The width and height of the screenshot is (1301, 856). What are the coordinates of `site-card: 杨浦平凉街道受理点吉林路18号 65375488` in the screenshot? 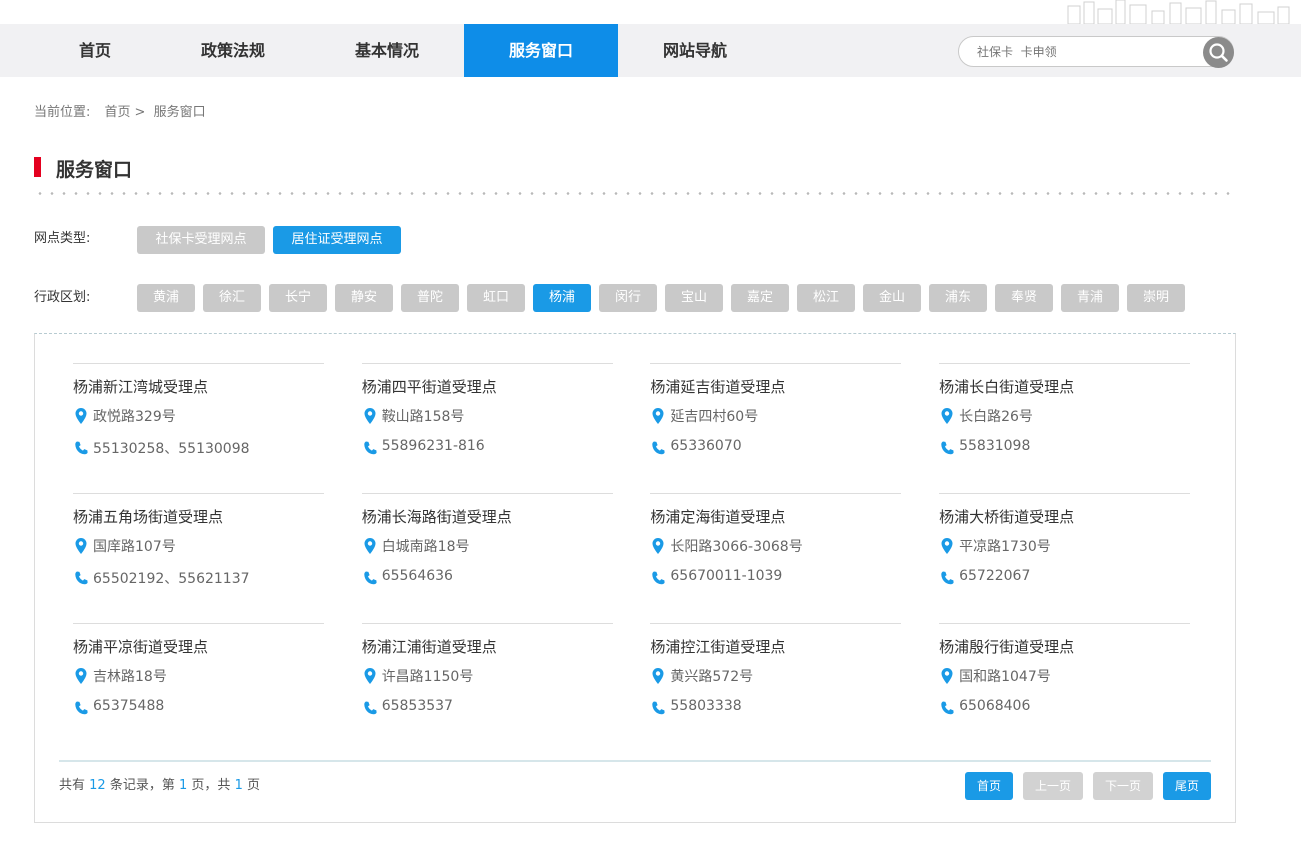 It's located at (198, 683).